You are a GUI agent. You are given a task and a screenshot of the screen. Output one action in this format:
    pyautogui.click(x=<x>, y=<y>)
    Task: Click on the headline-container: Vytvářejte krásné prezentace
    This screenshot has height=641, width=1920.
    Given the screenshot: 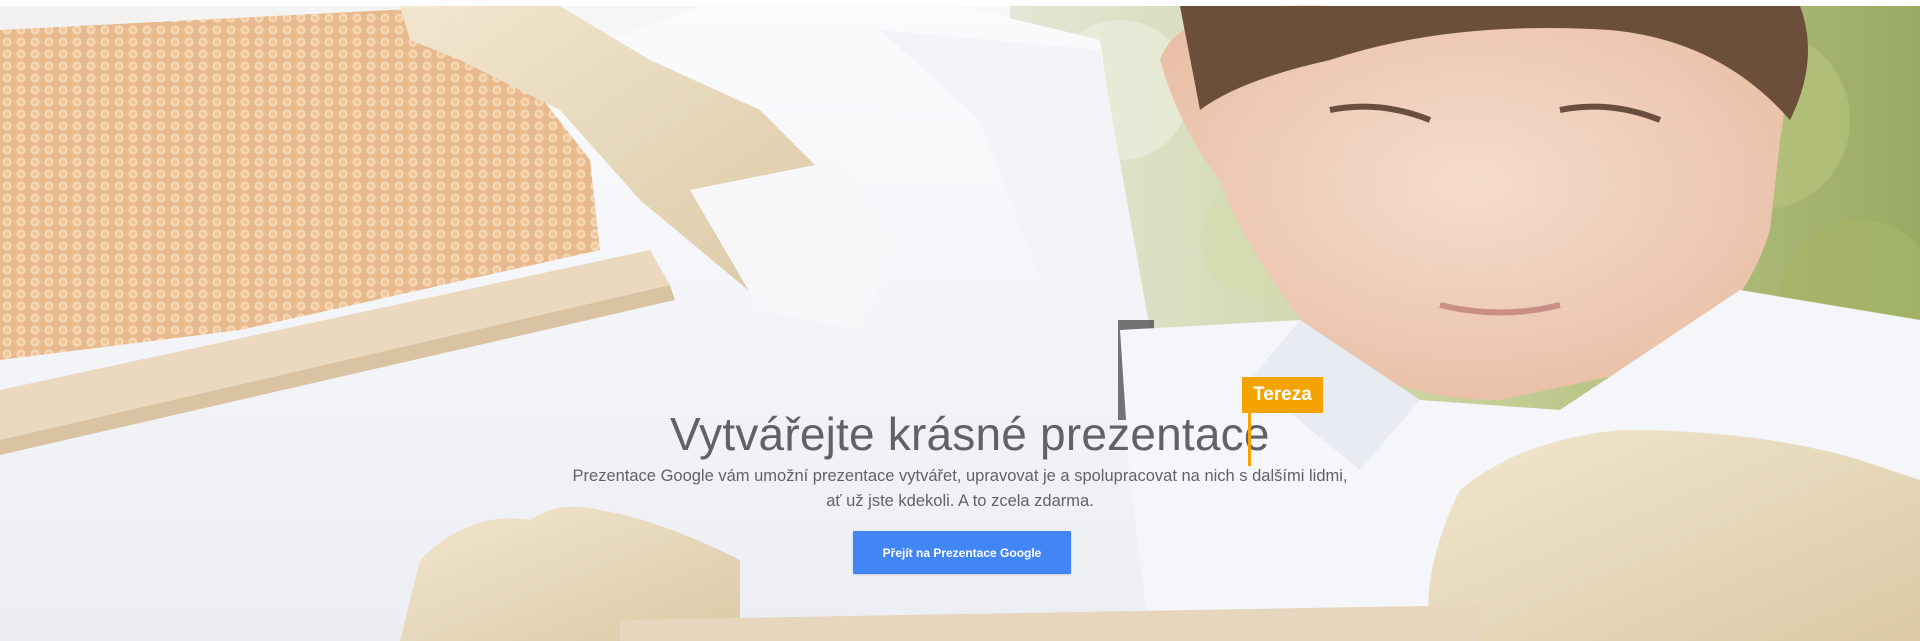 What is the action you would take?
    pyautogui.click(x=969, y=433)
    